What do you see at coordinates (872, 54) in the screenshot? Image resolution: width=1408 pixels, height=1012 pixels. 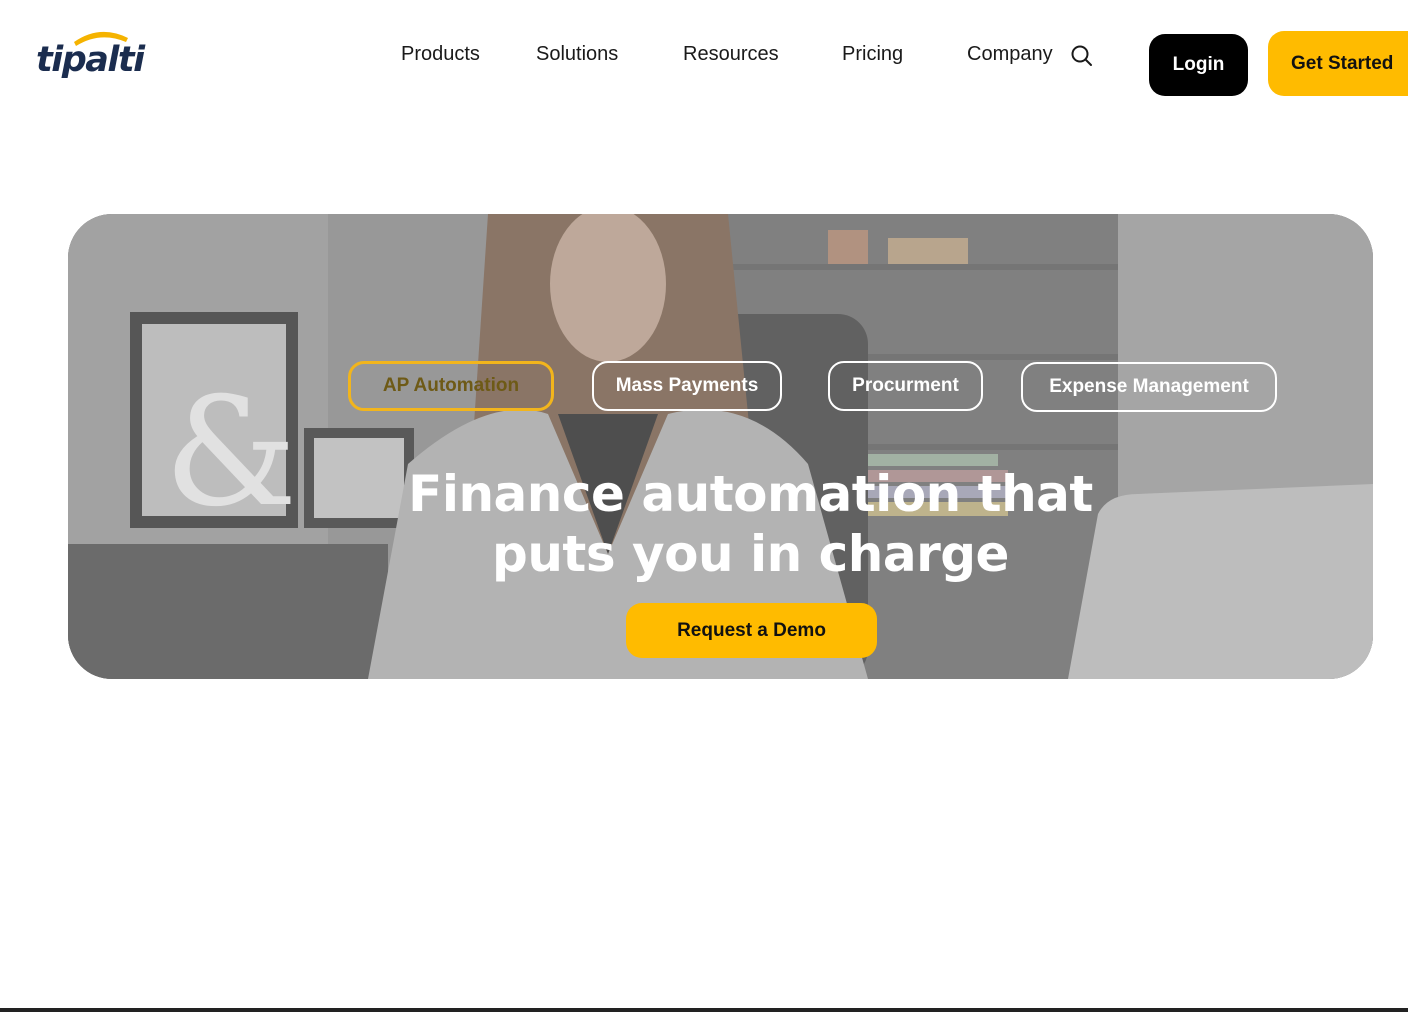 I see `nav-pricing: Pricing` at bounding box center [872, 54].